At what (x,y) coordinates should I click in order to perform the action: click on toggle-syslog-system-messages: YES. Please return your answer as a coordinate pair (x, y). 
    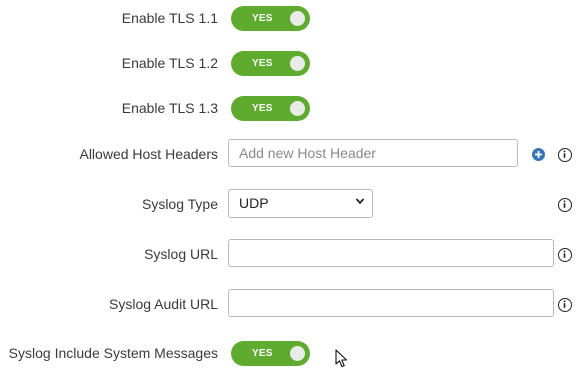
    Looking at the image, I should click on (270, 353).